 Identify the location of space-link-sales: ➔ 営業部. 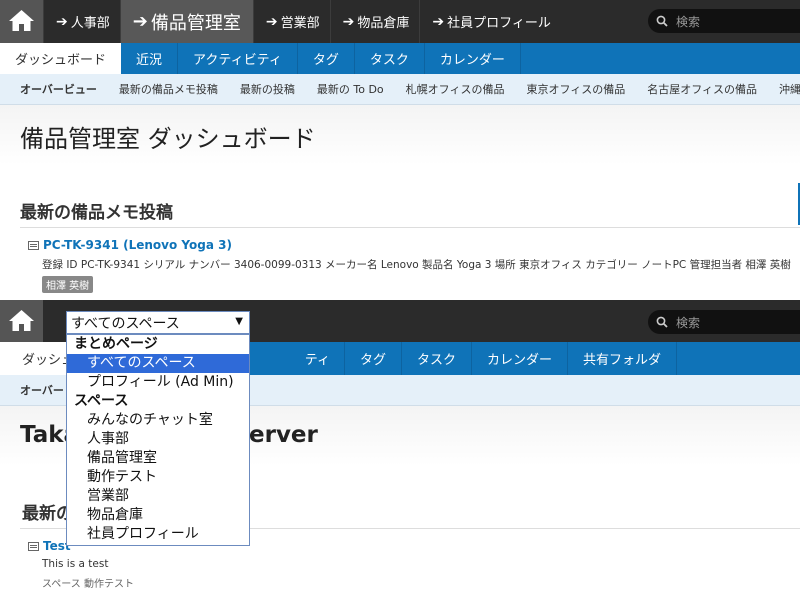
(291, 21).